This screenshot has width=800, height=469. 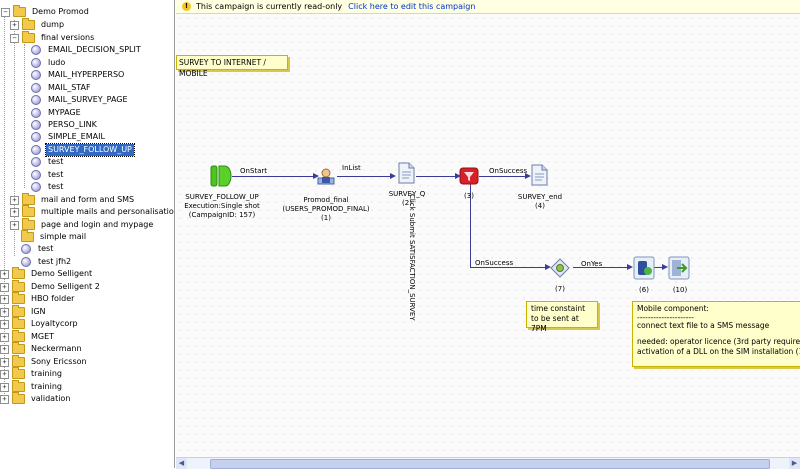 I want to click on connector-inlist, so click(x=365, y=176).